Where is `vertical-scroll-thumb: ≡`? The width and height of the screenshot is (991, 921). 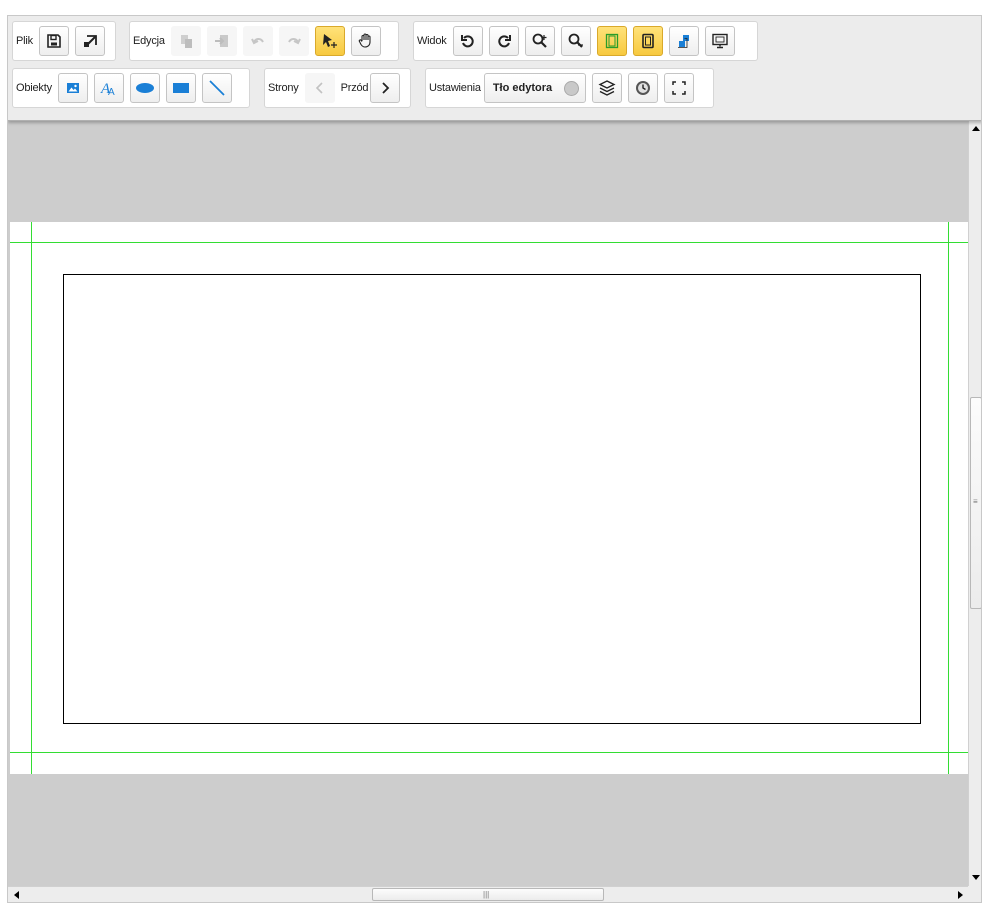
vertical-scroll-thumb: ≡ is located at coordinates (975, 503).